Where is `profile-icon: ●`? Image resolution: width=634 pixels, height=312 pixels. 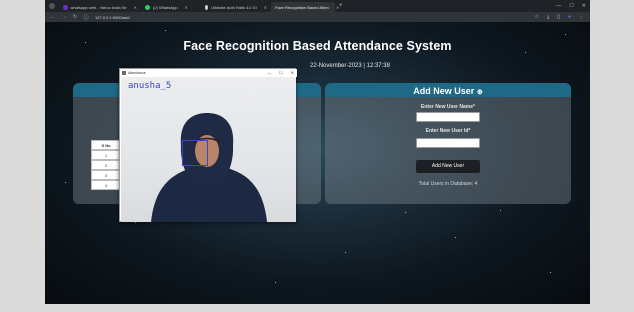
profile-icon: ● is located at coordinates (569, 17).